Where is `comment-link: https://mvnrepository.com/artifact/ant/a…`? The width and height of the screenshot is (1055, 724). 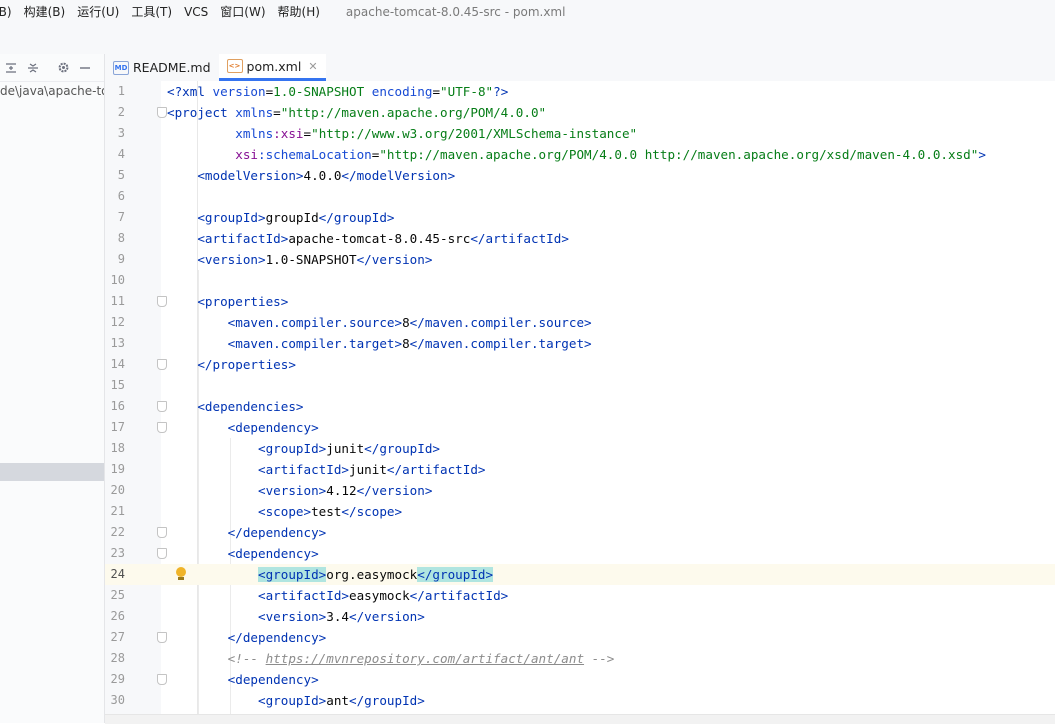 comment-link: https://mvnrepository.com/artifact/ant/a… is located at coordinates (425, 658).